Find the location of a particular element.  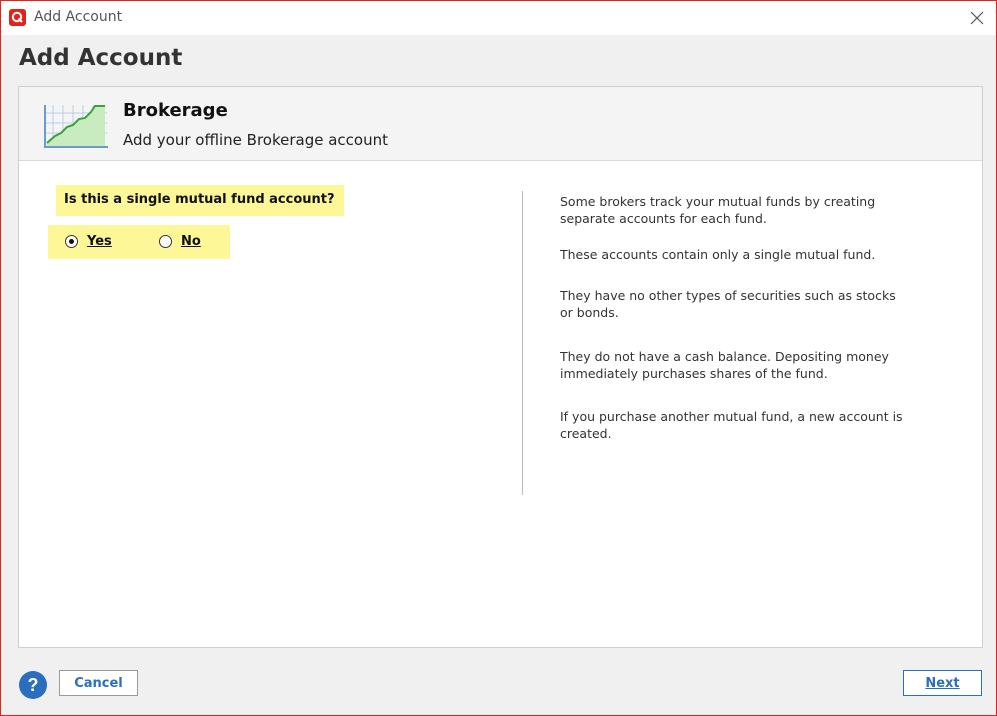

quicken-logo-icon is located at coordinates (17, 17).